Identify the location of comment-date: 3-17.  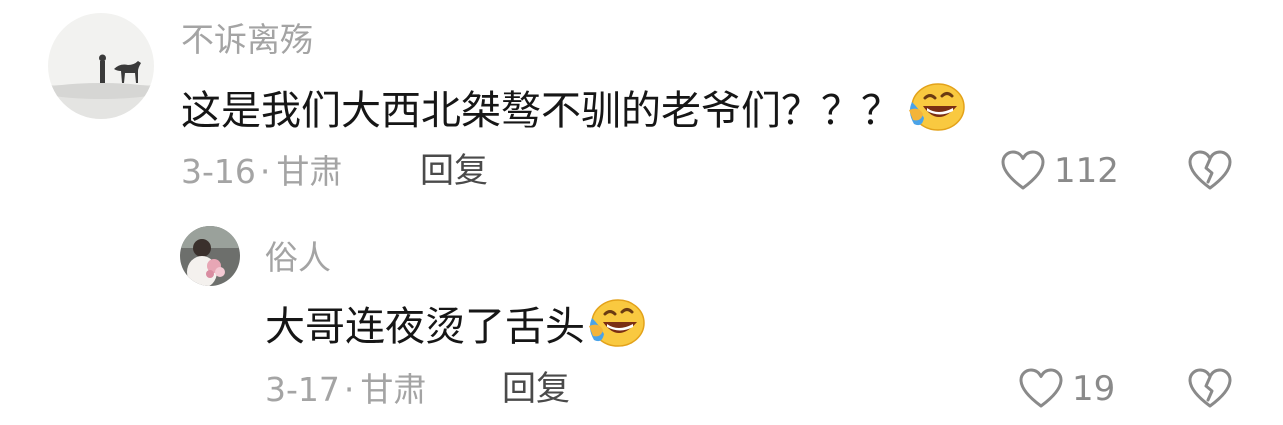
(302, 389).